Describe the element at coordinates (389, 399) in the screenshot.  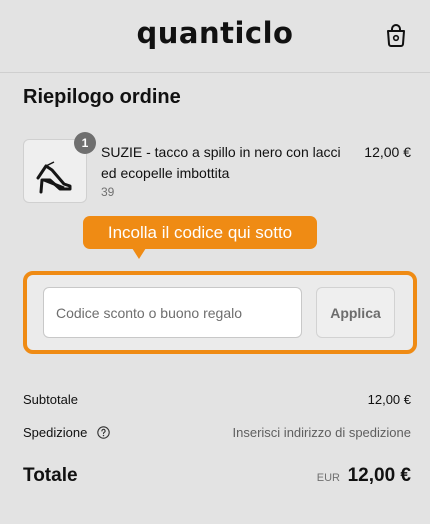
I see `subtotal-value: 12,00 €` at that location.